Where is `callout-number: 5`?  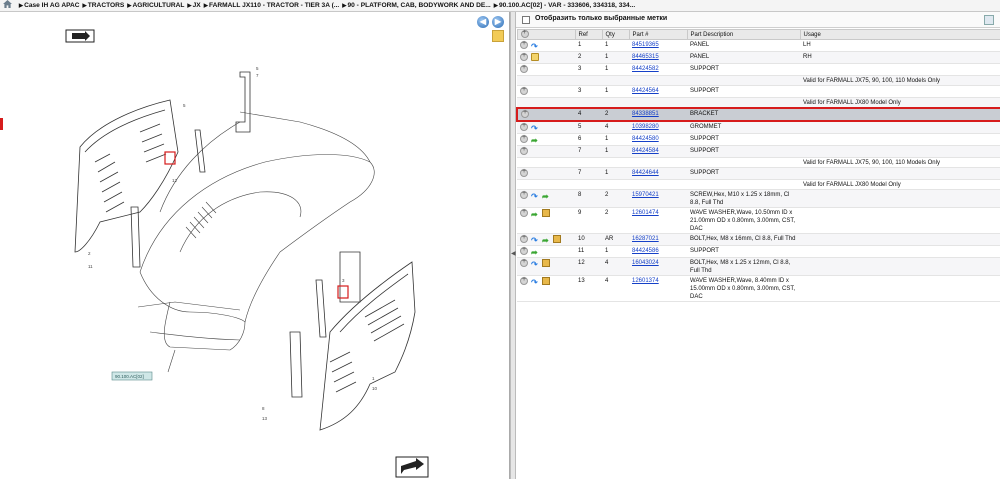 callout-number: 5 is located at coordinates (184, 105).